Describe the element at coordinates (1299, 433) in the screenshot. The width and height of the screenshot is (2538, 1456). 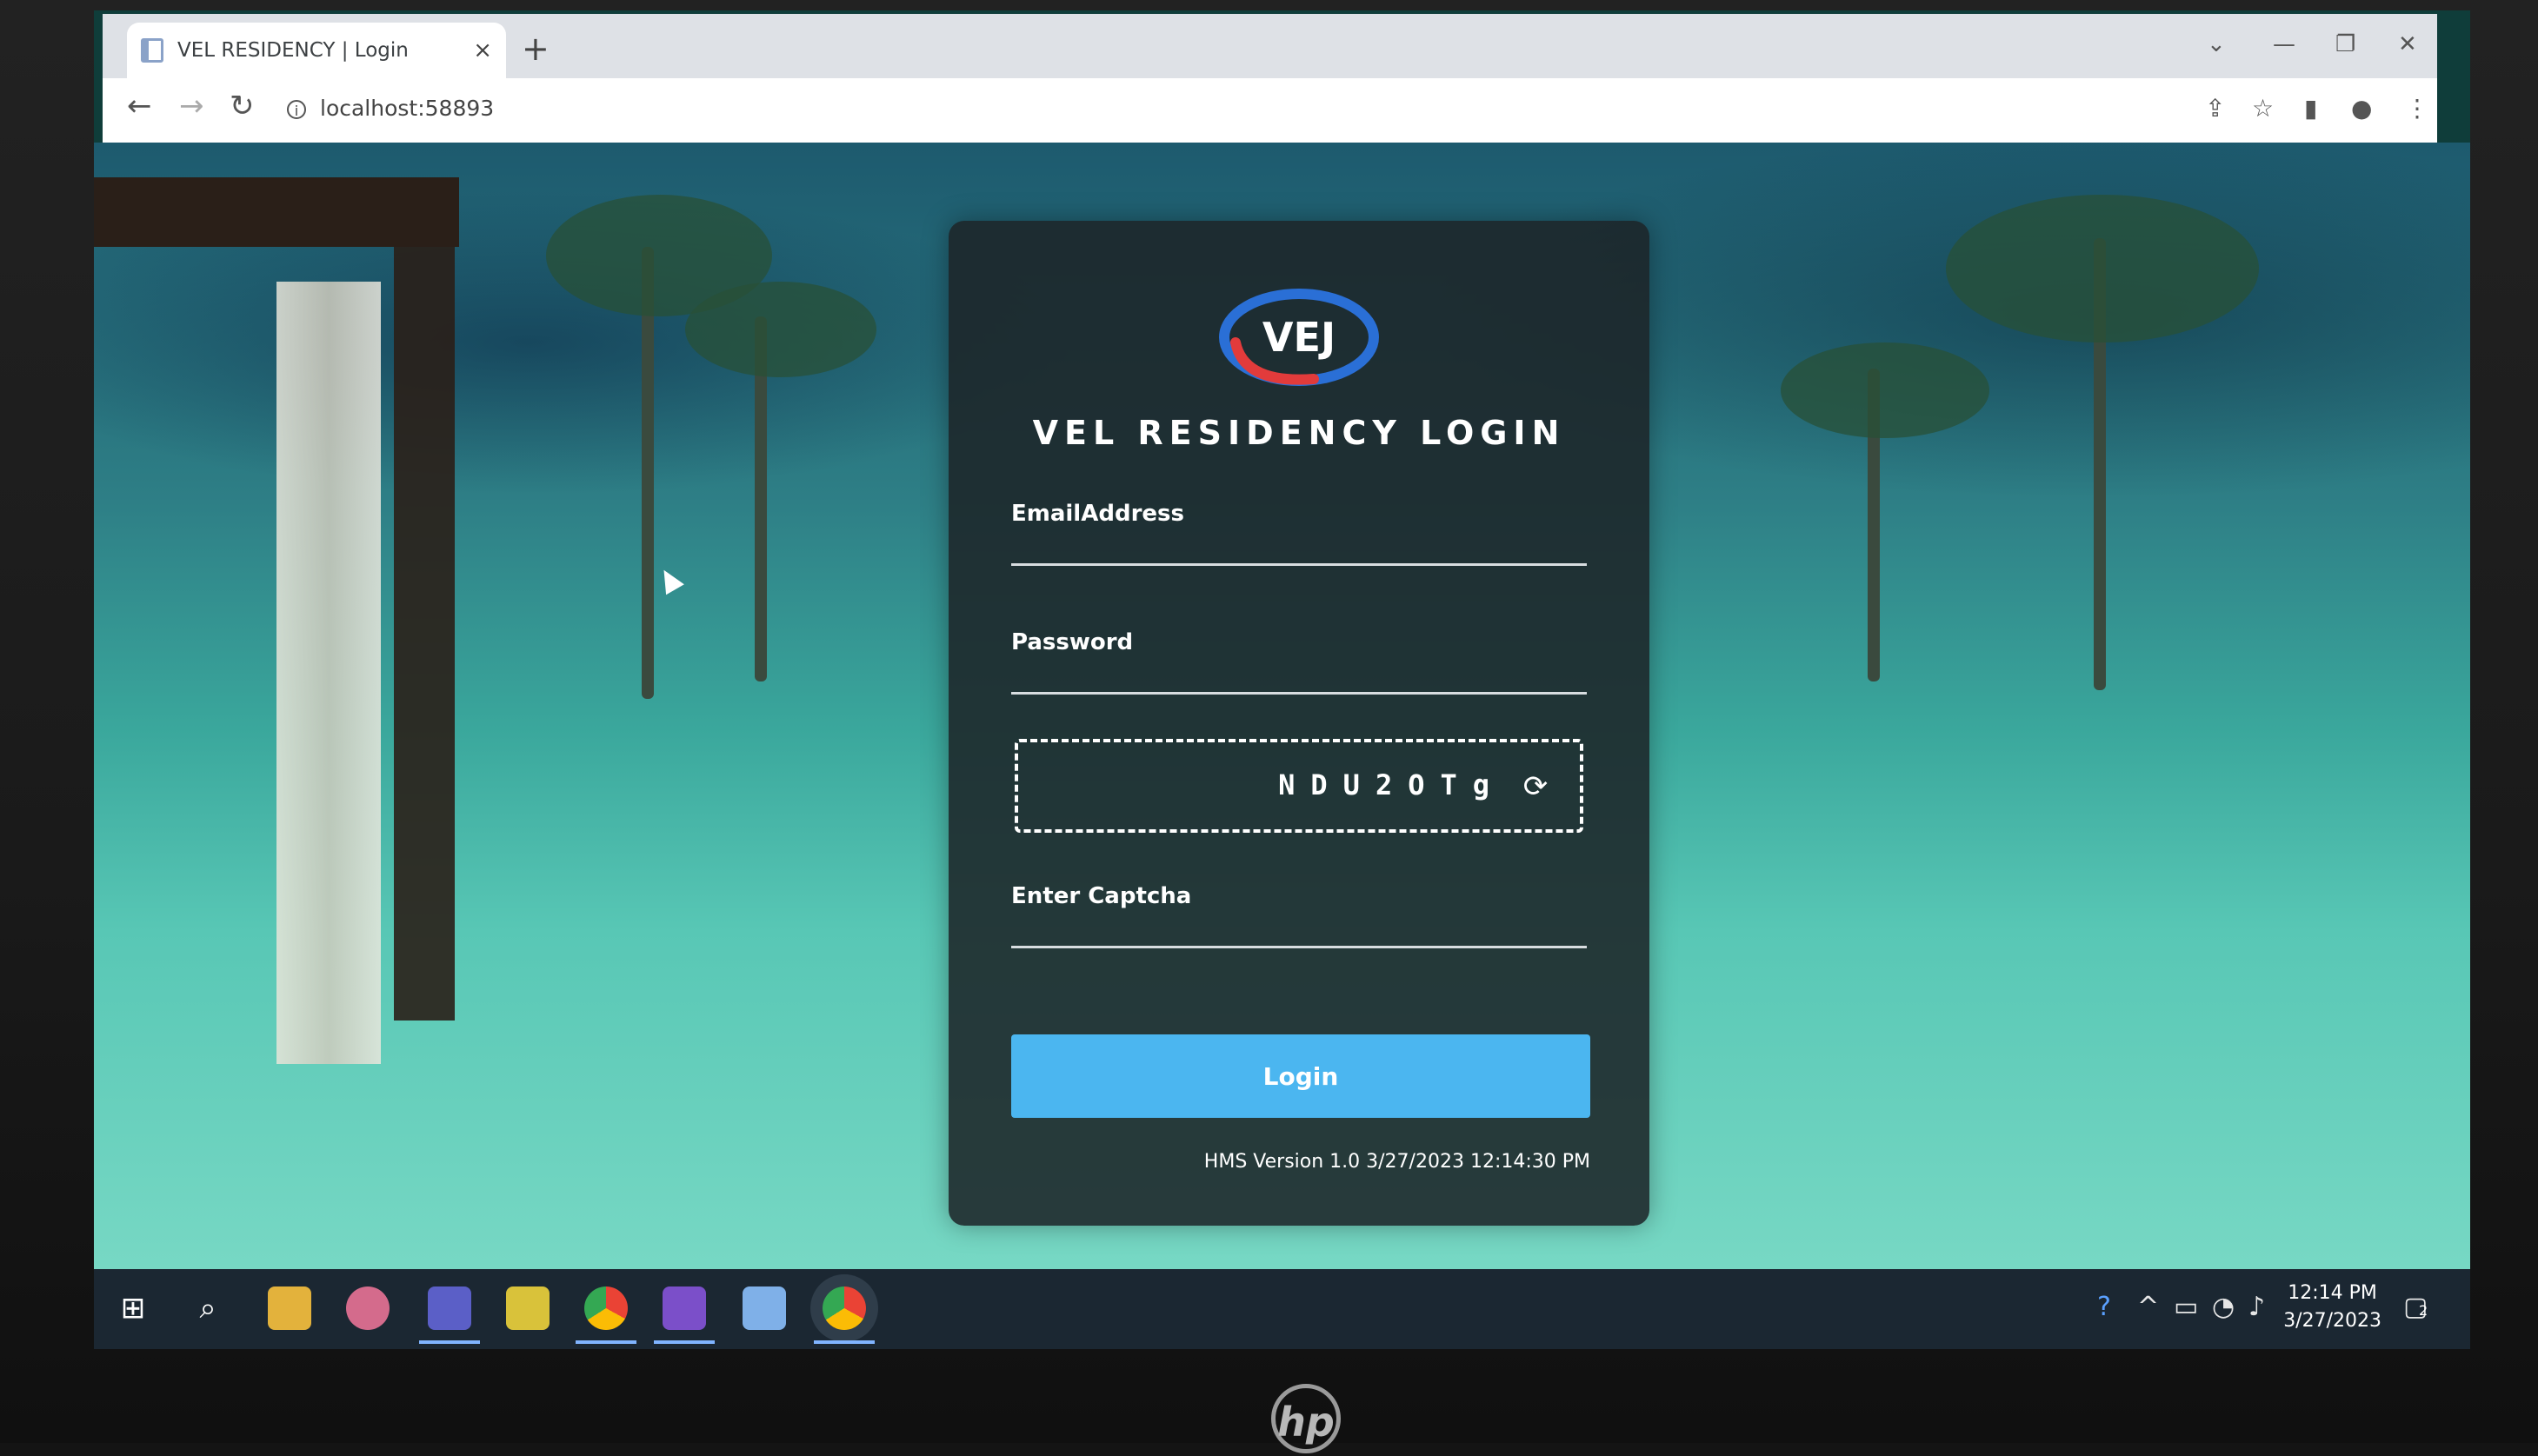
I see `page-title: VEL RESIDENCY LOGIN` at that location.